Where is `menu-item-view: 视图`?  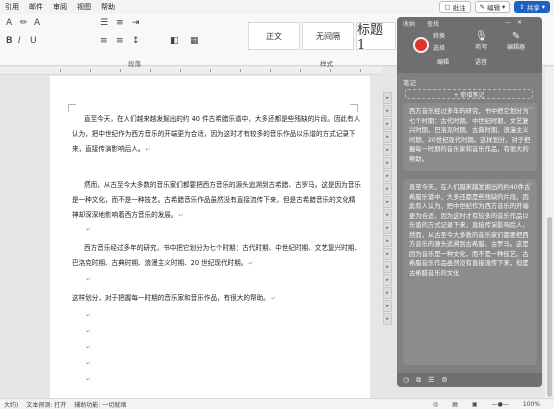
menu-item-view: 视图 is located at coordinates (84, 7).